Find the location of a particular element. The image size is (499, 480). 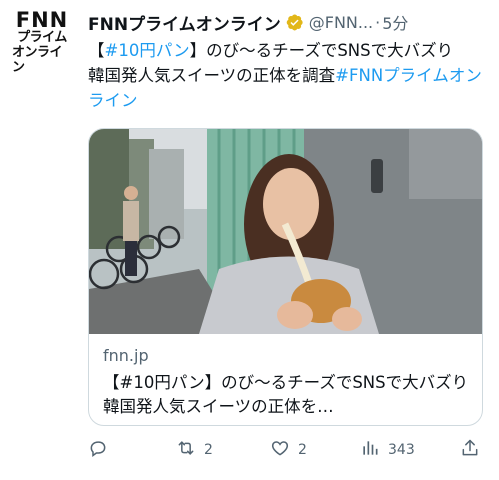

retweet-count: 2 is located at coordinates (208, 450).